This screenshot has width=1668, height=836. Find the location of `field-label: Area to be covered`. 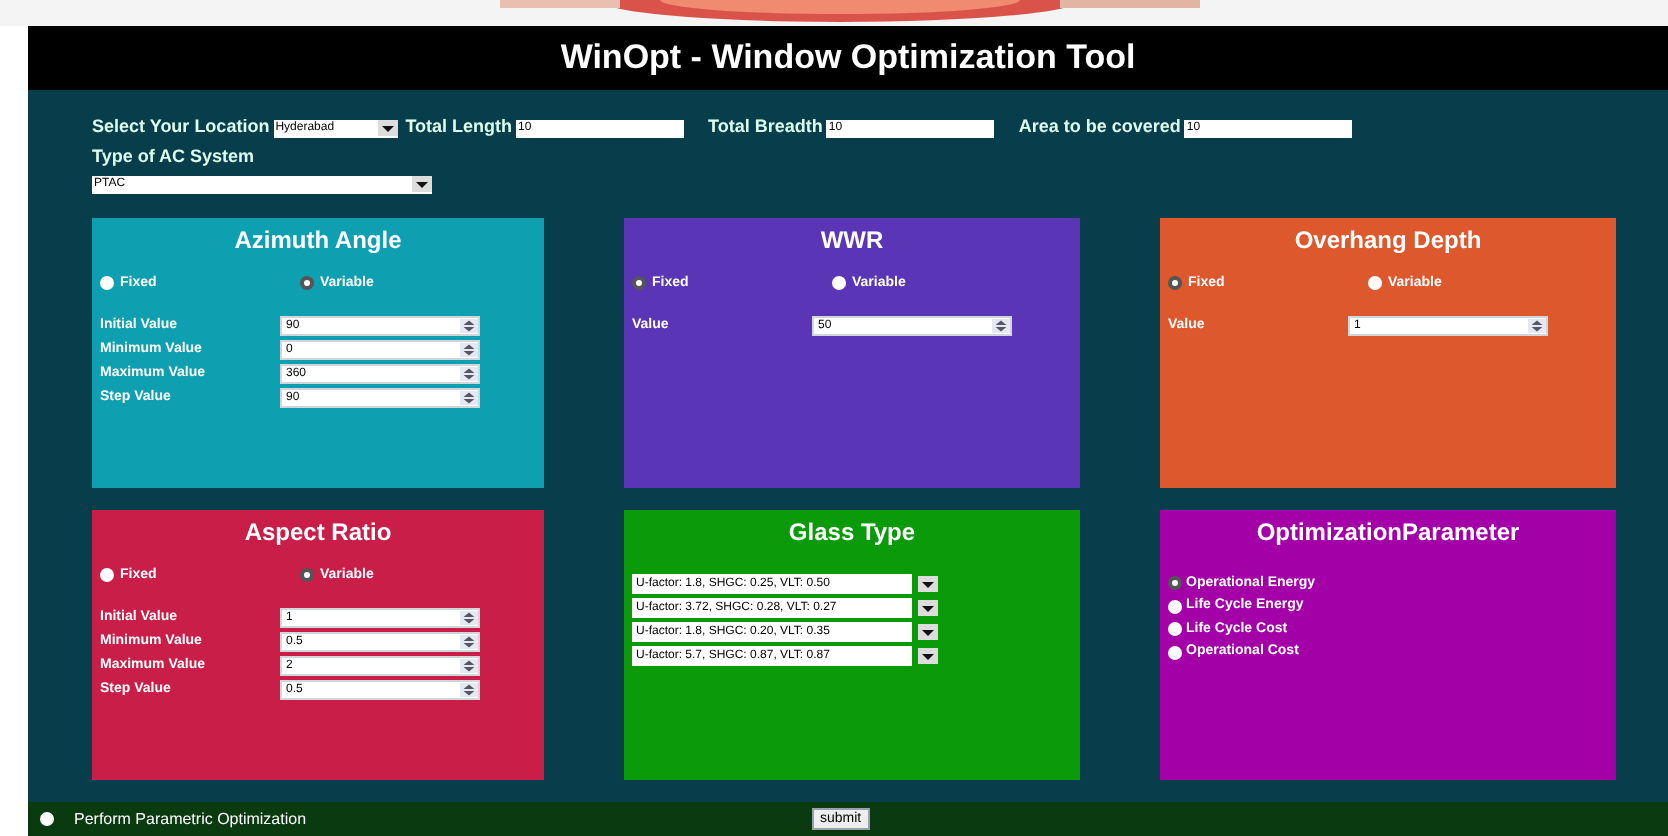

field-label: Area to be covered is located at coordinates (1099, 127).